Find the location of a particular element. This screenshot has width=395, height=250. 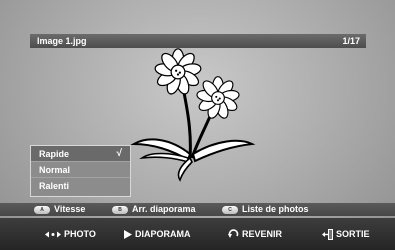

color-key-label: Arr. diaporama is located at coordinates (164, 209).